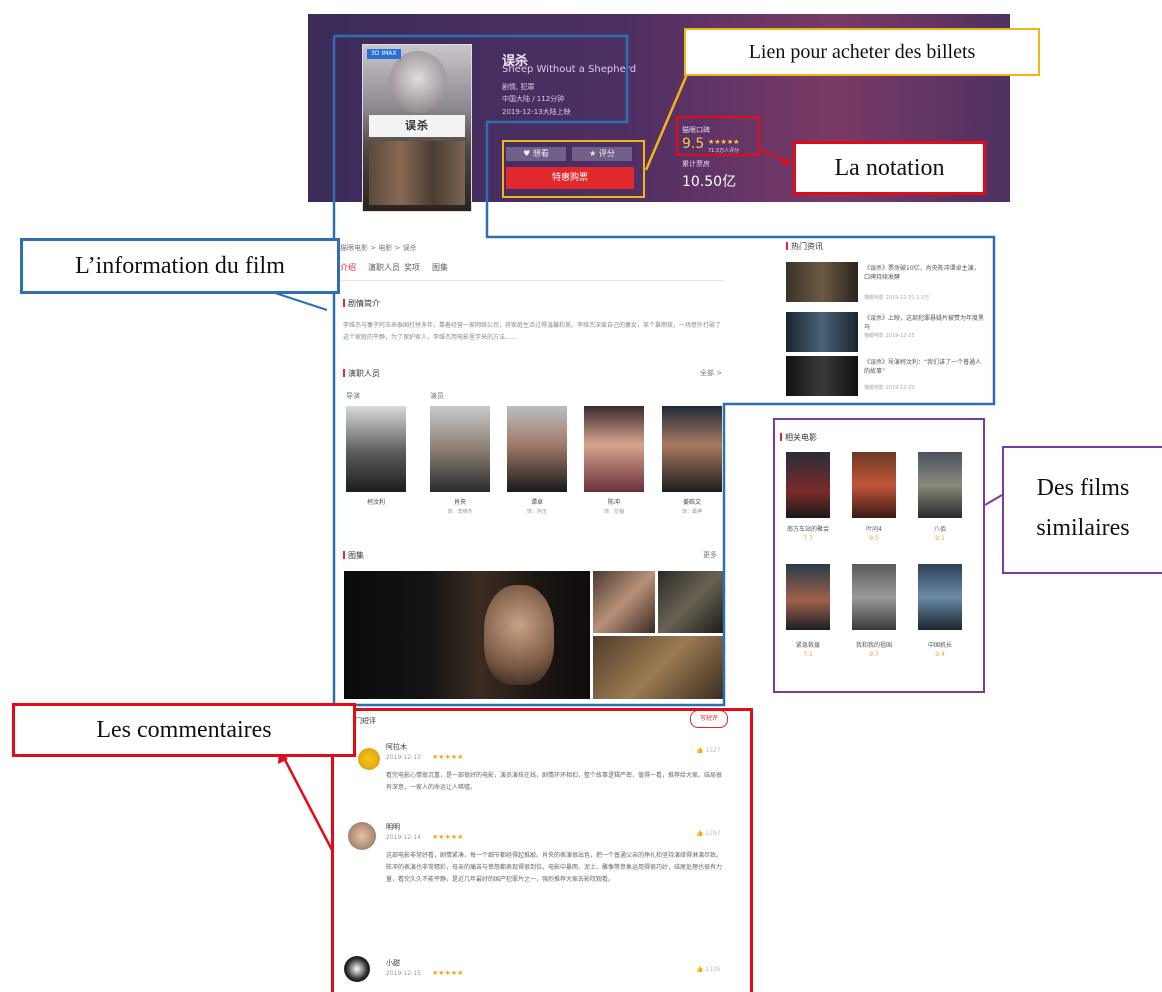 The height and width of the screenshot is (992, 1162). I want to click on poster-face-art, so click(418, 82).